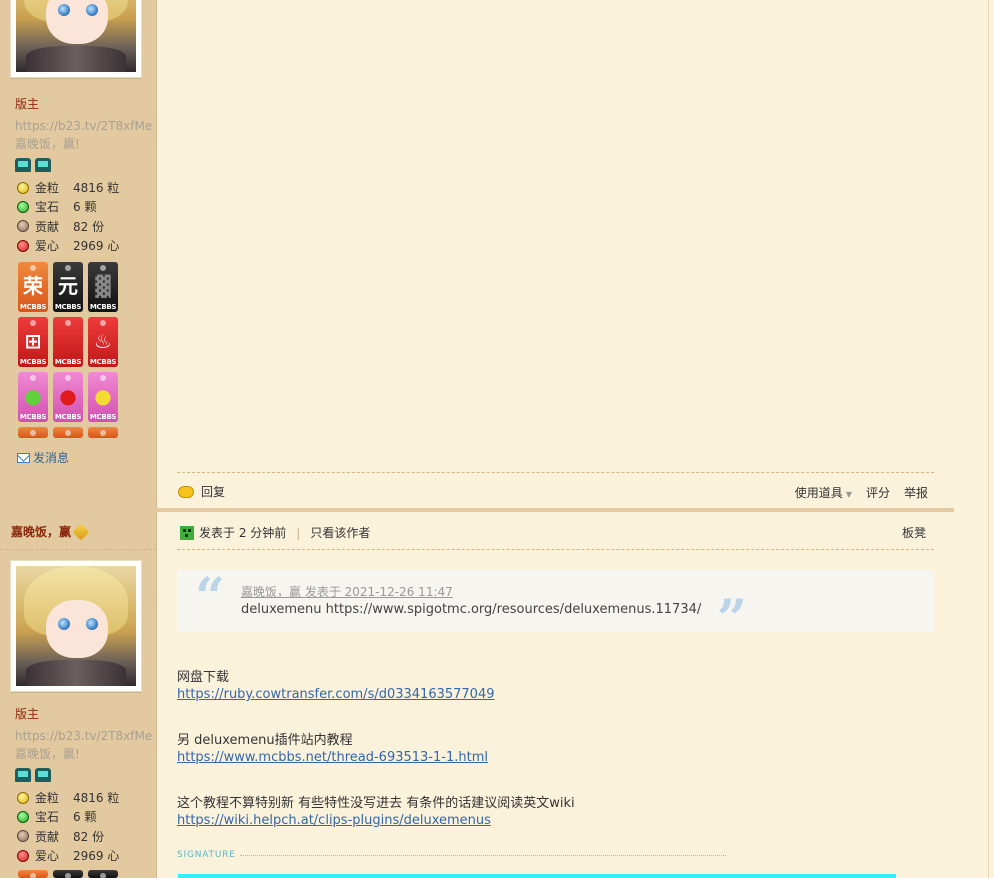 This screenshot has width=994, height=878. Describe the element at coordinates (914, 532) in the screenshot. I see `floor-number: 板凳` at that location.